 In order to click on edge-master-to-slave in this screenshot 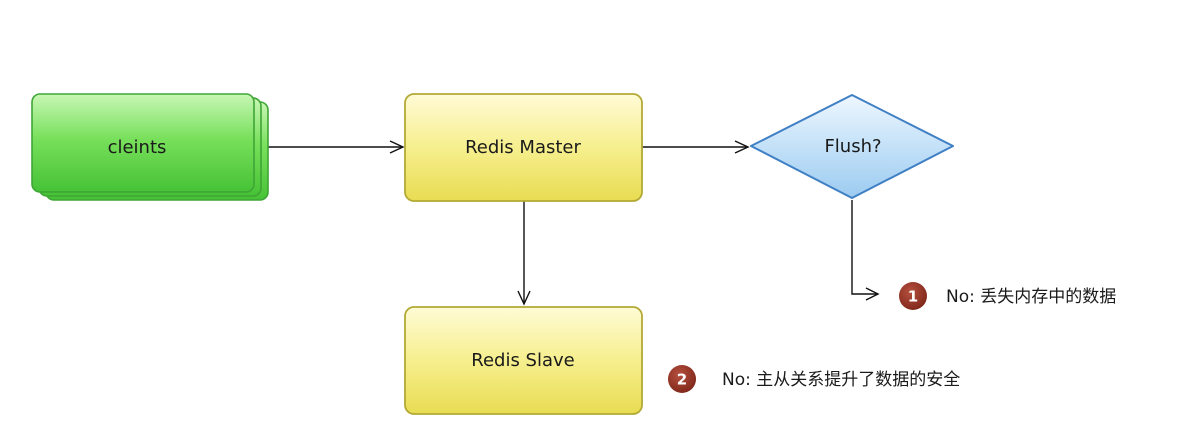, I will do `click(524, 253)`.